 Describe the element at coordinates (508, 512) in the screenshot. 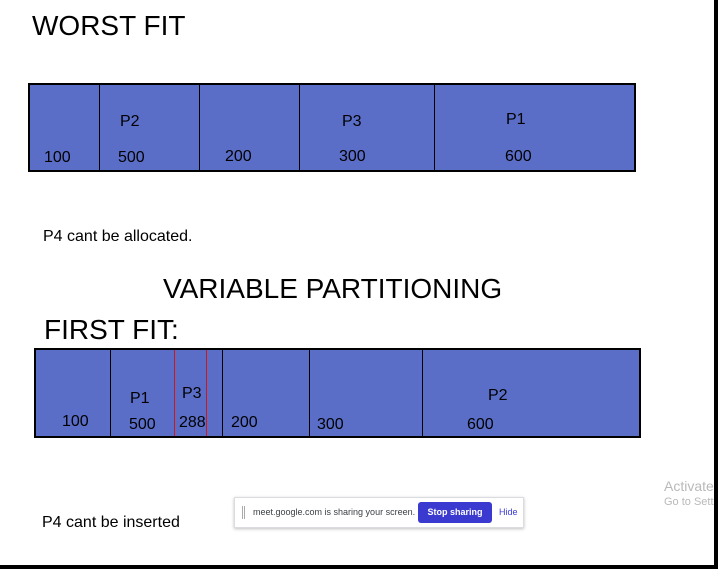

I see `hide-button: Hide` at that location.